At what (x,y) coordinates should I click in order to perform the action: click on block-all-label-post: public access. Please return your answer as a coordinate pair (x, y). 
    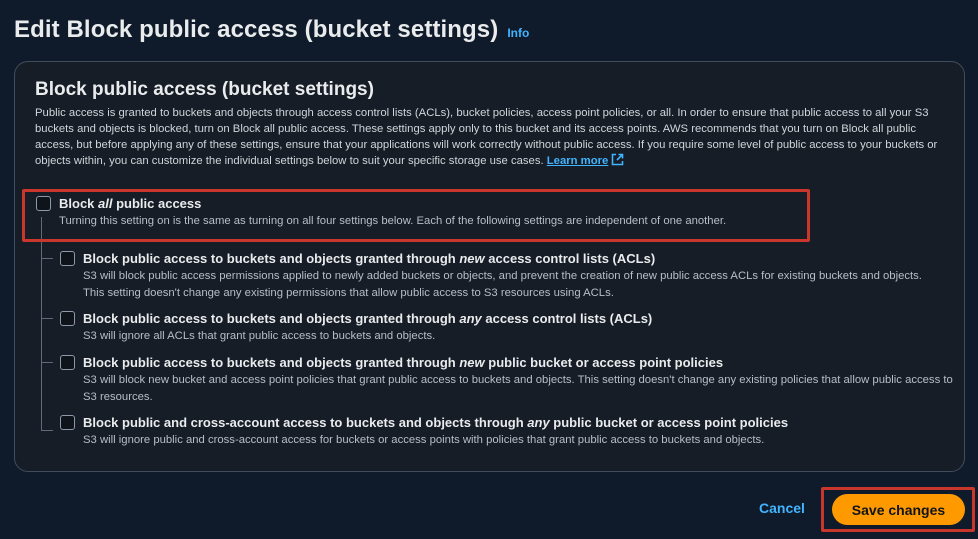
    Looking at the image, I should click on (157, 203).